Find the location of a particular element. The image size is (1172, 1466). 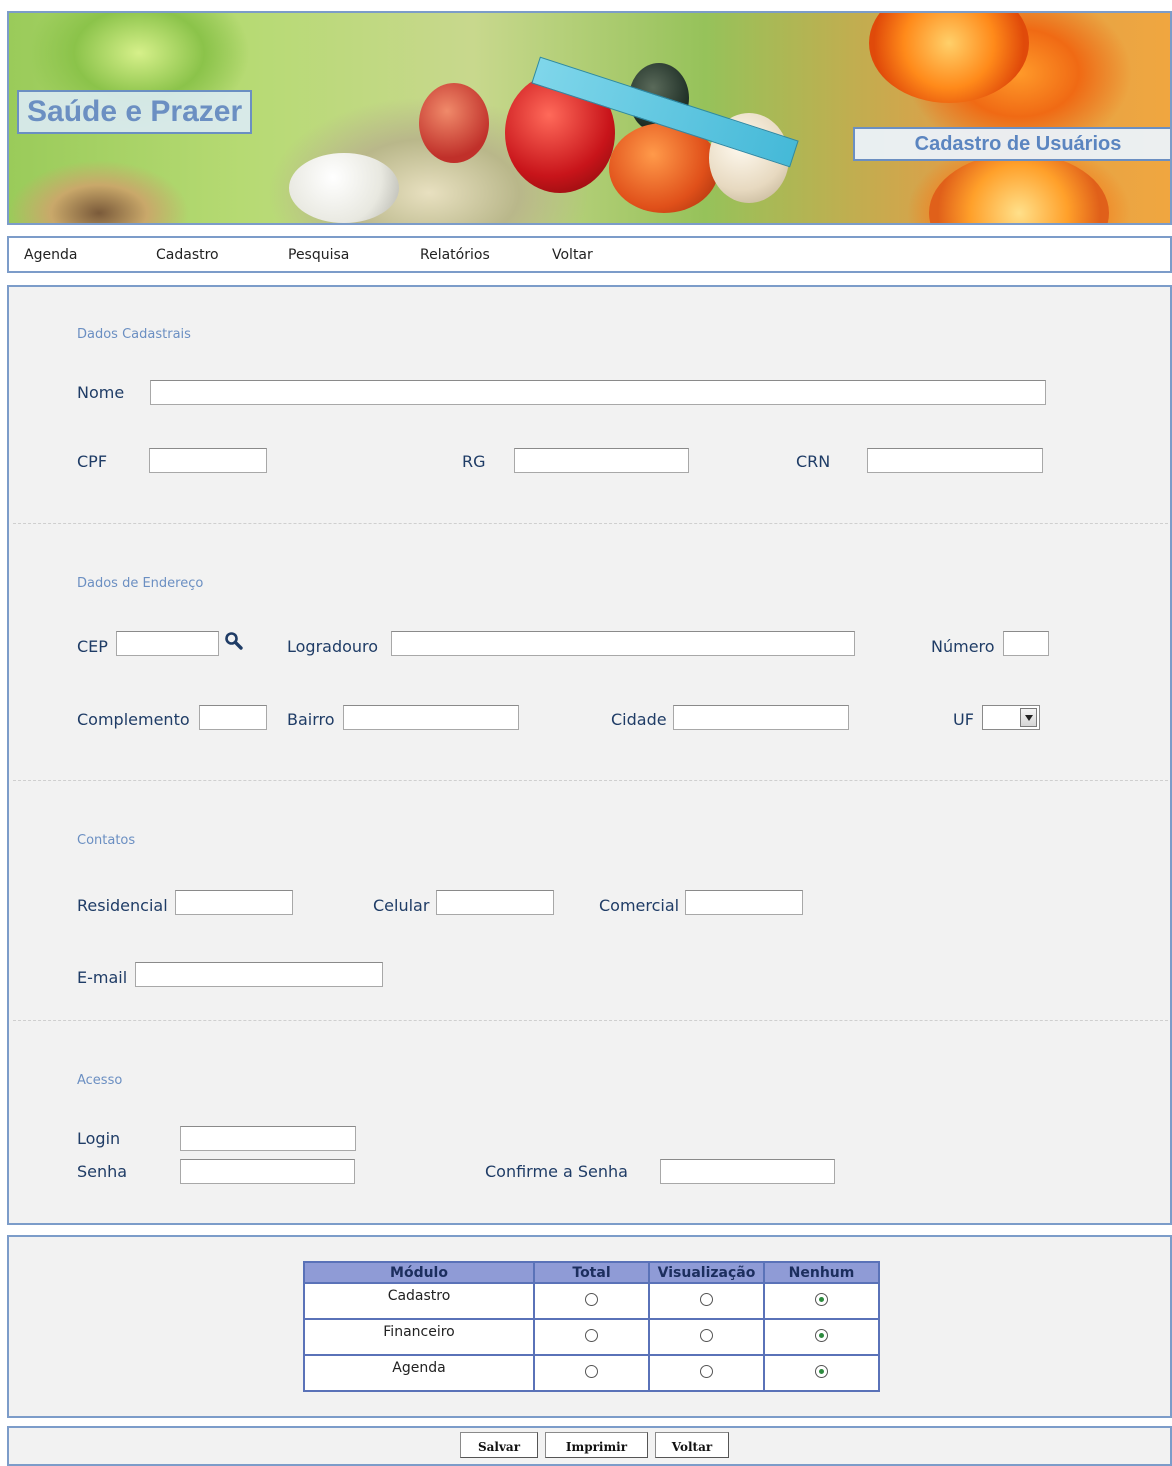

bairro-label: Bairro is located at coordinates (311, 719).